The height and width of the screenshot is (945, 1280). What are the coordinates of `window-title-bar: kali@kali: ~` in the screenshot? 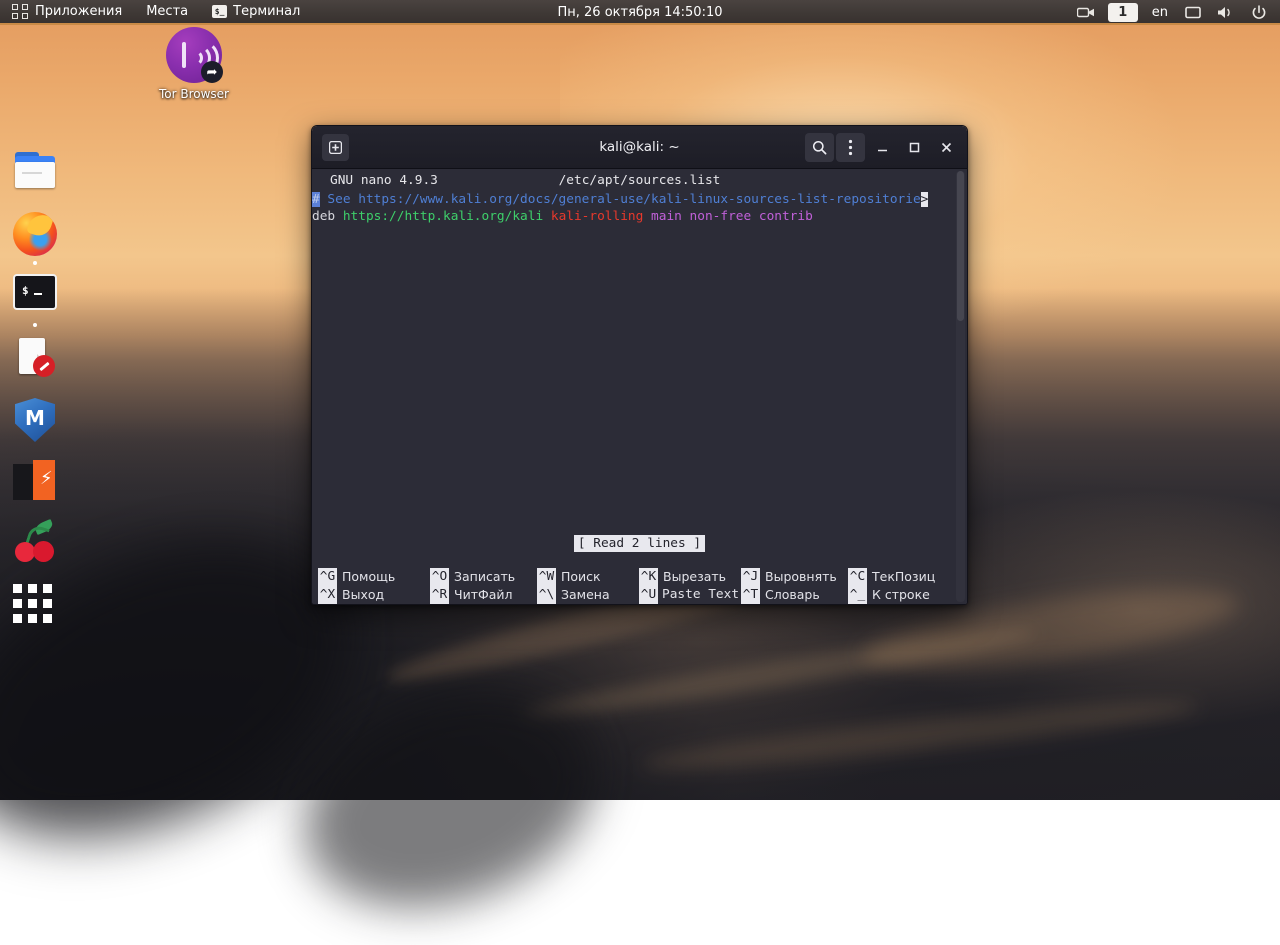 It's located at (639, 147).